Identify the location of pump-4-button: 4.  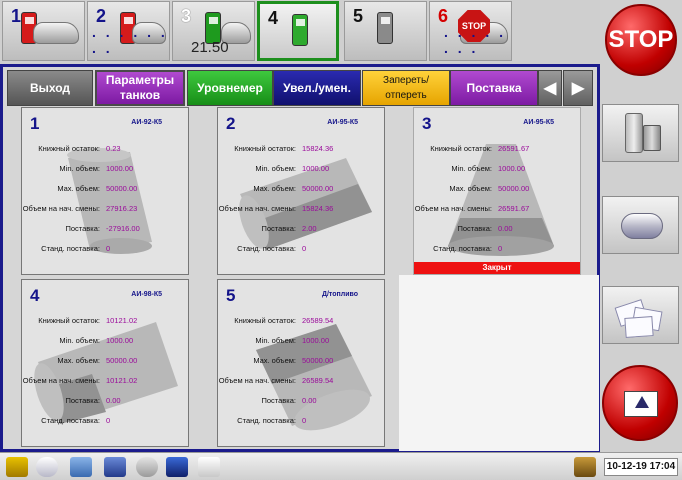
(298, 31).